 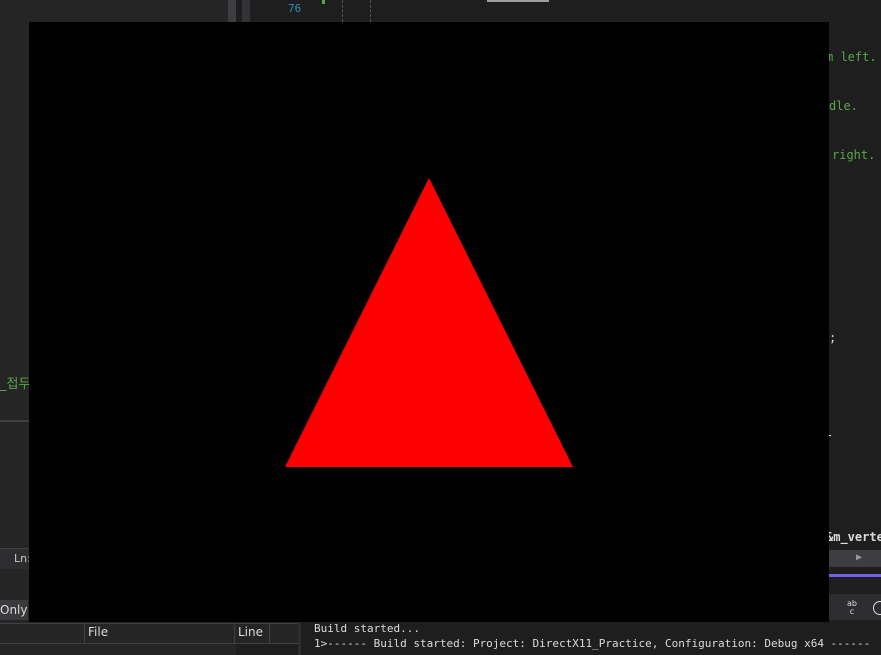 What do you see at coordinates (246, 11) in the screenshot?
I see `editor-margin-strip` at bounding box center [246, 11].